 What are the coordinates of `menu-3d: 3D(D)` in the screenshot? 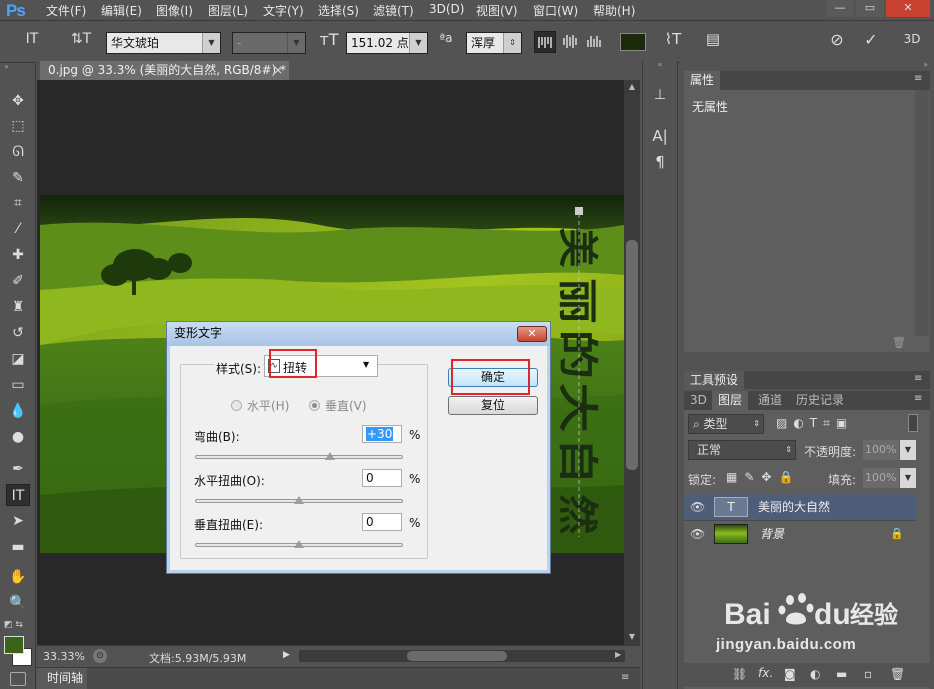 It's located at (446, 9).